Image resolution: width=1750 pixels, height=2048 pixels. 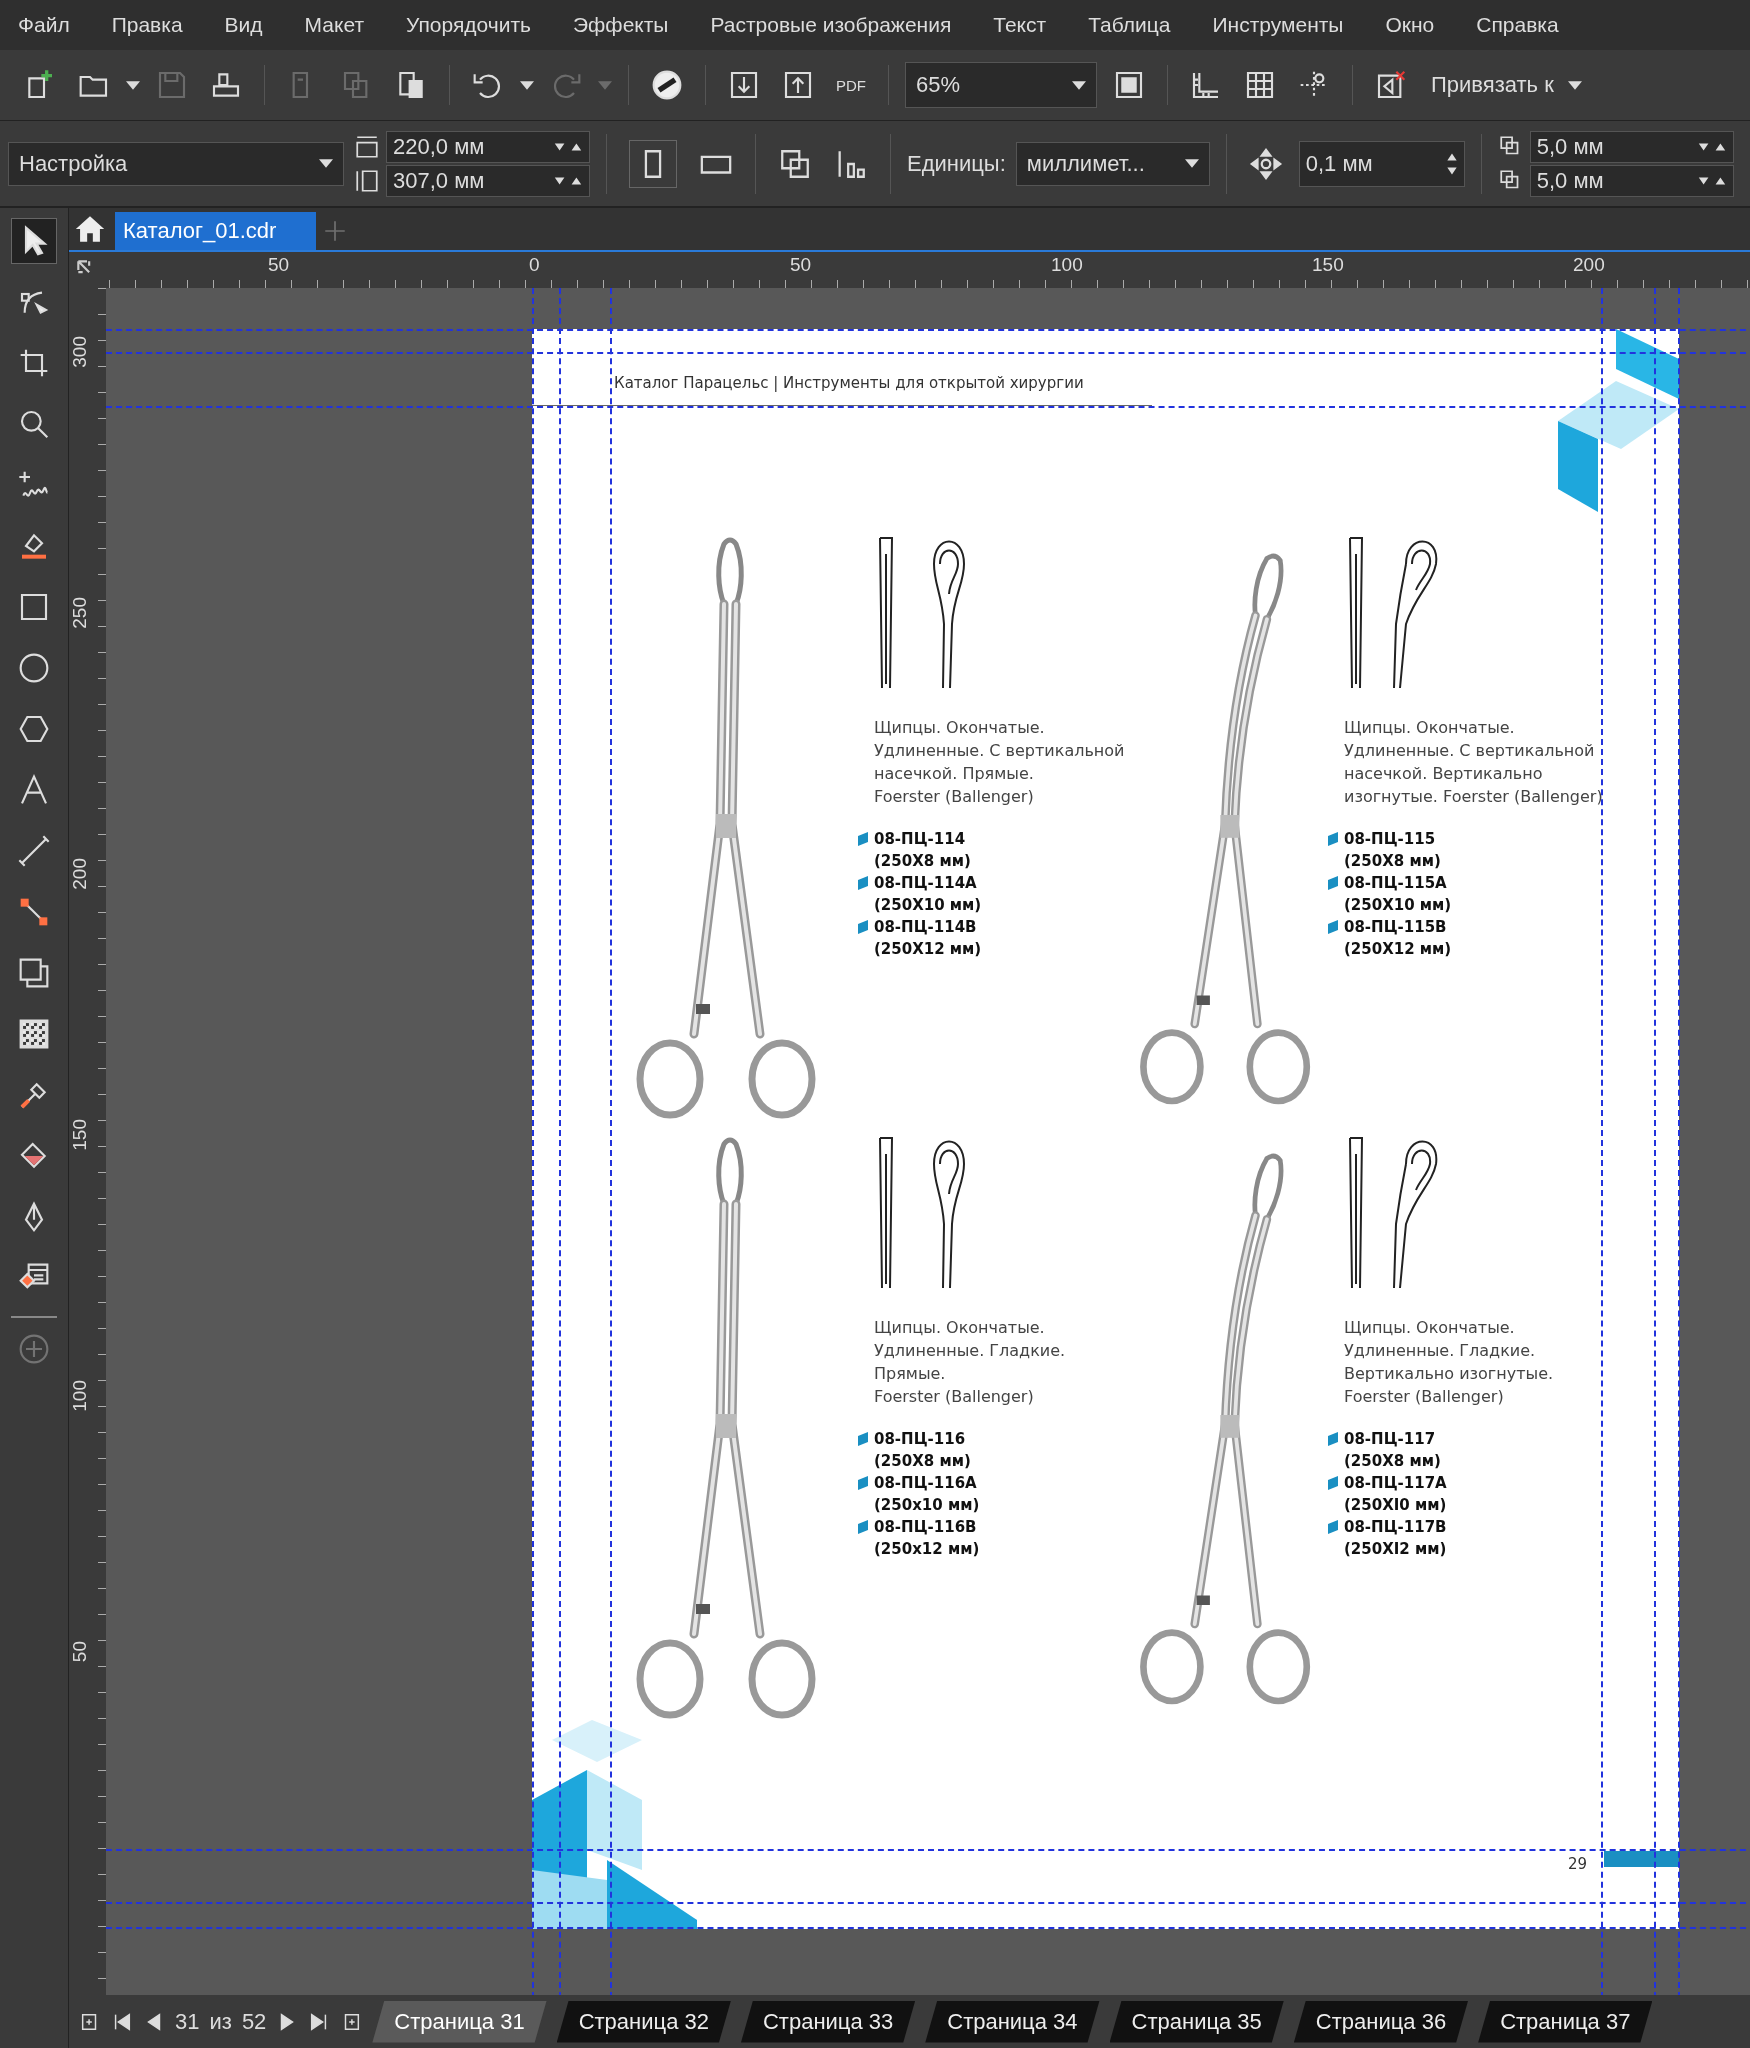 What do you see at coordinates (1390, 1439) in the screenshot?
I see `product-code: 08-ПЦ-117` at bounding box center [1390, 1439].